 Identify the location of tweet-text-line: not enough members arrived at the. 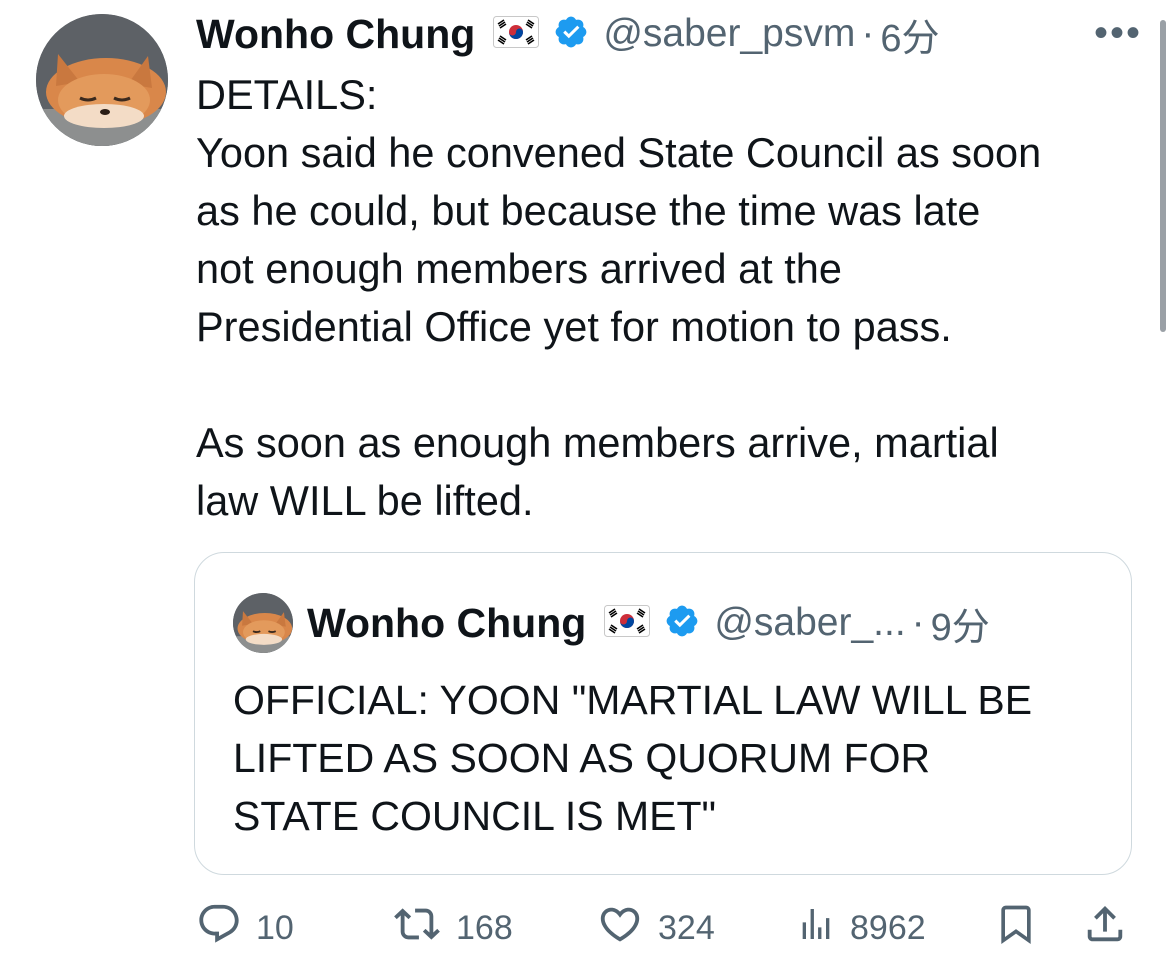
(519, 268).